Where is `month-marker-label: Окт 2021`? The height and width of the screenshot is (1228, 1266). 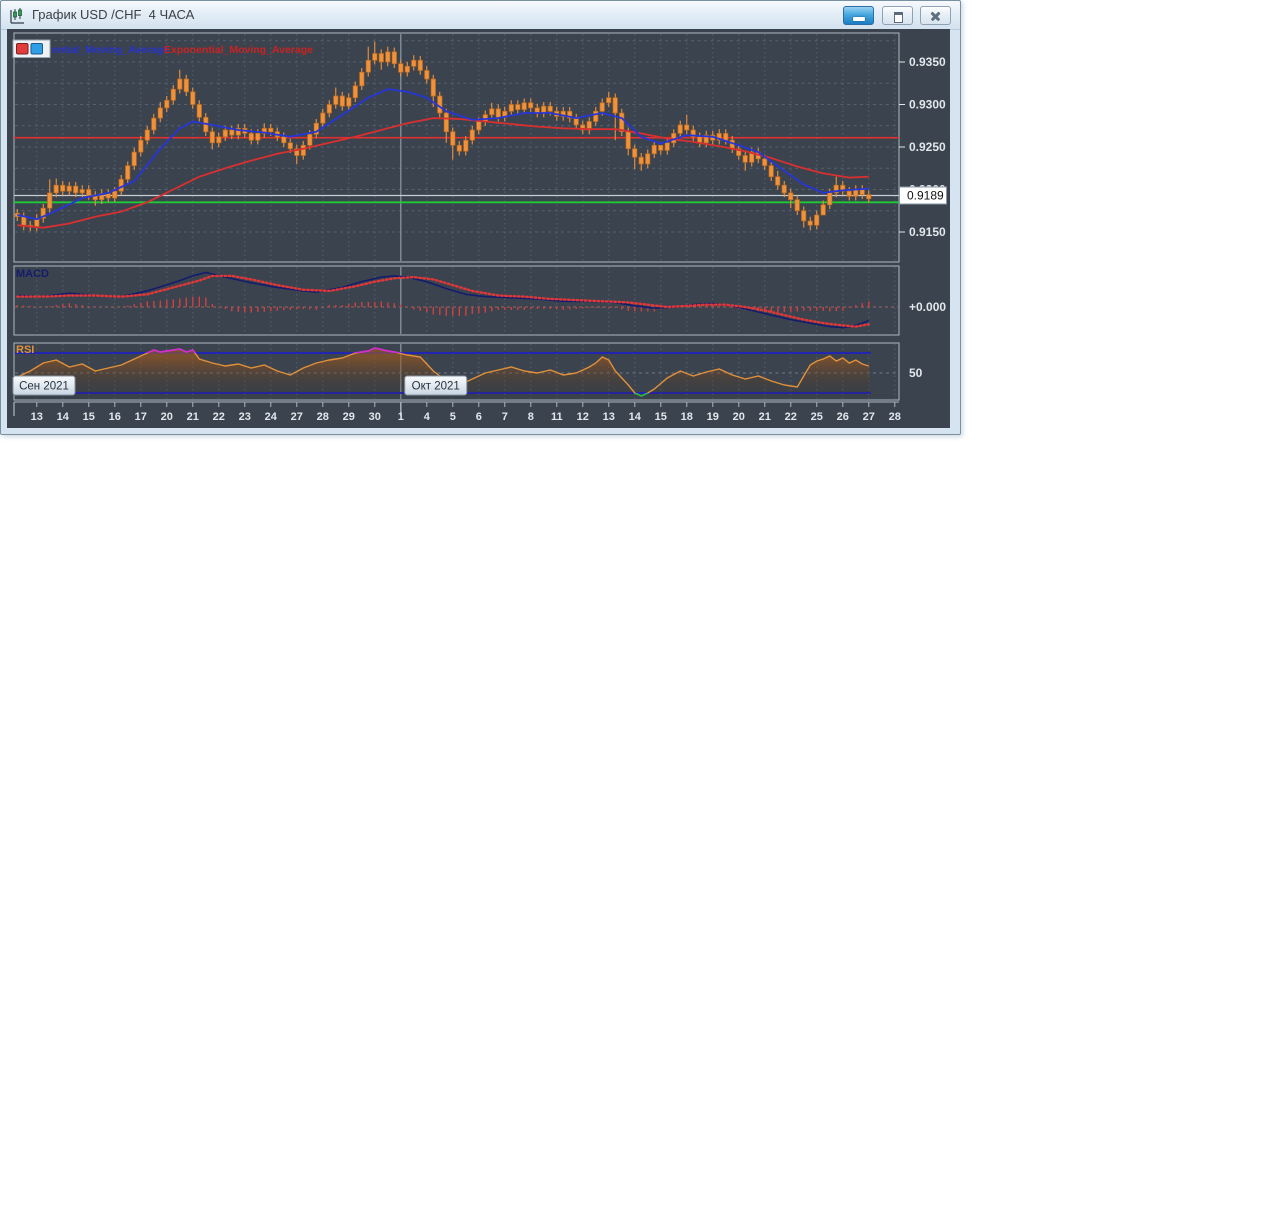 month-marker-label: Окт 2021 is located at coordinates (436, 387).